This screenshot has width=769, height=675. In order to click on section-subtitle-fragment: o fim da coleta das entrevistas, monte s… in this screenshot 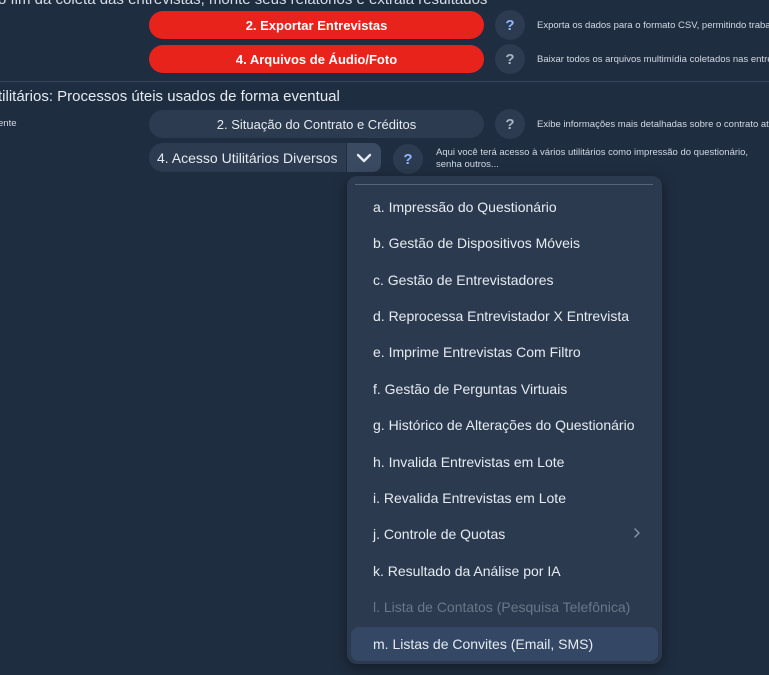, I will do `click(243, 4)`.